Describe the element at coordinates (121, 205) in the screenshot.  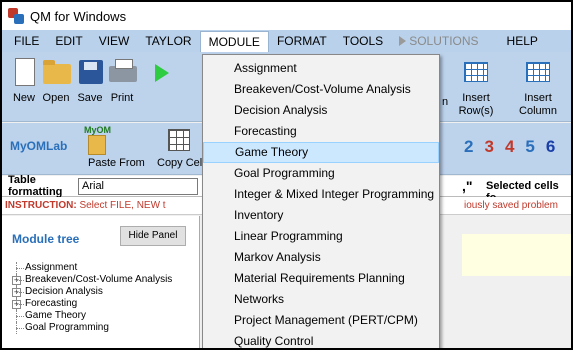
I see `instruction-text: Select FILE, NEW t` at that location.